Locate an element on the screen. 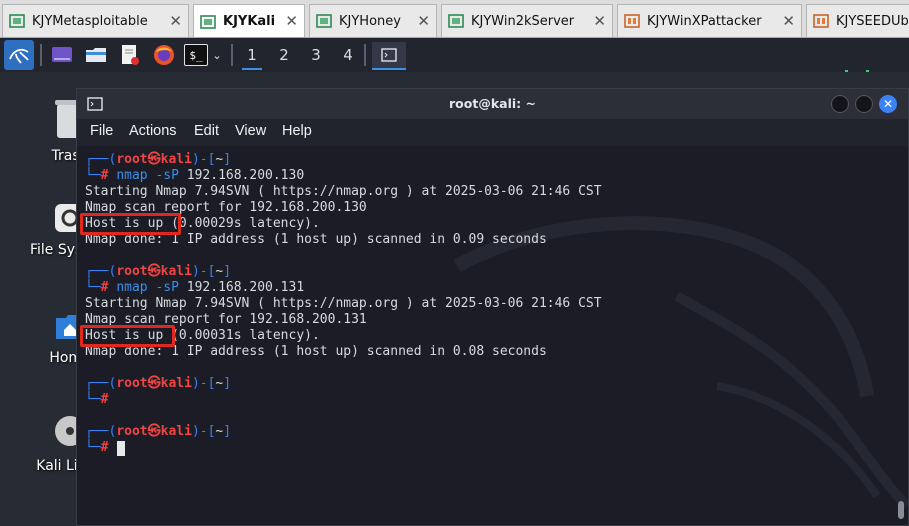  kali-menu-icon is located at coordinates (19, 55).